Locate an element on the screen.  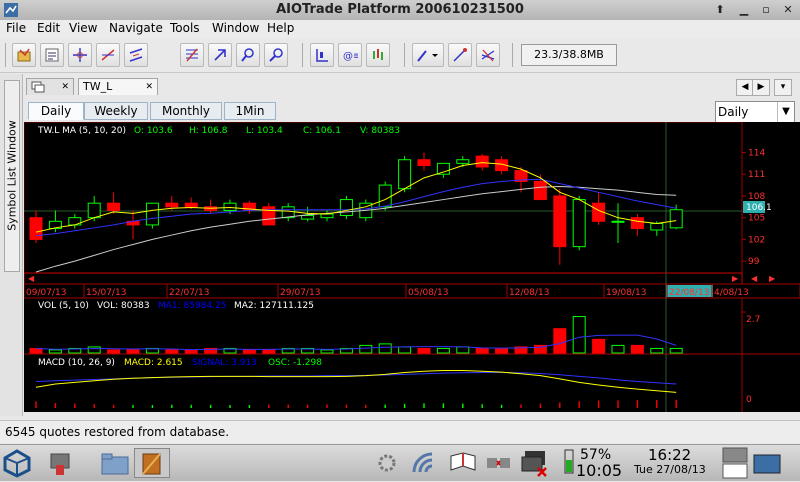
quote-low: L: 103.4 is located at coordinates (264, 131).